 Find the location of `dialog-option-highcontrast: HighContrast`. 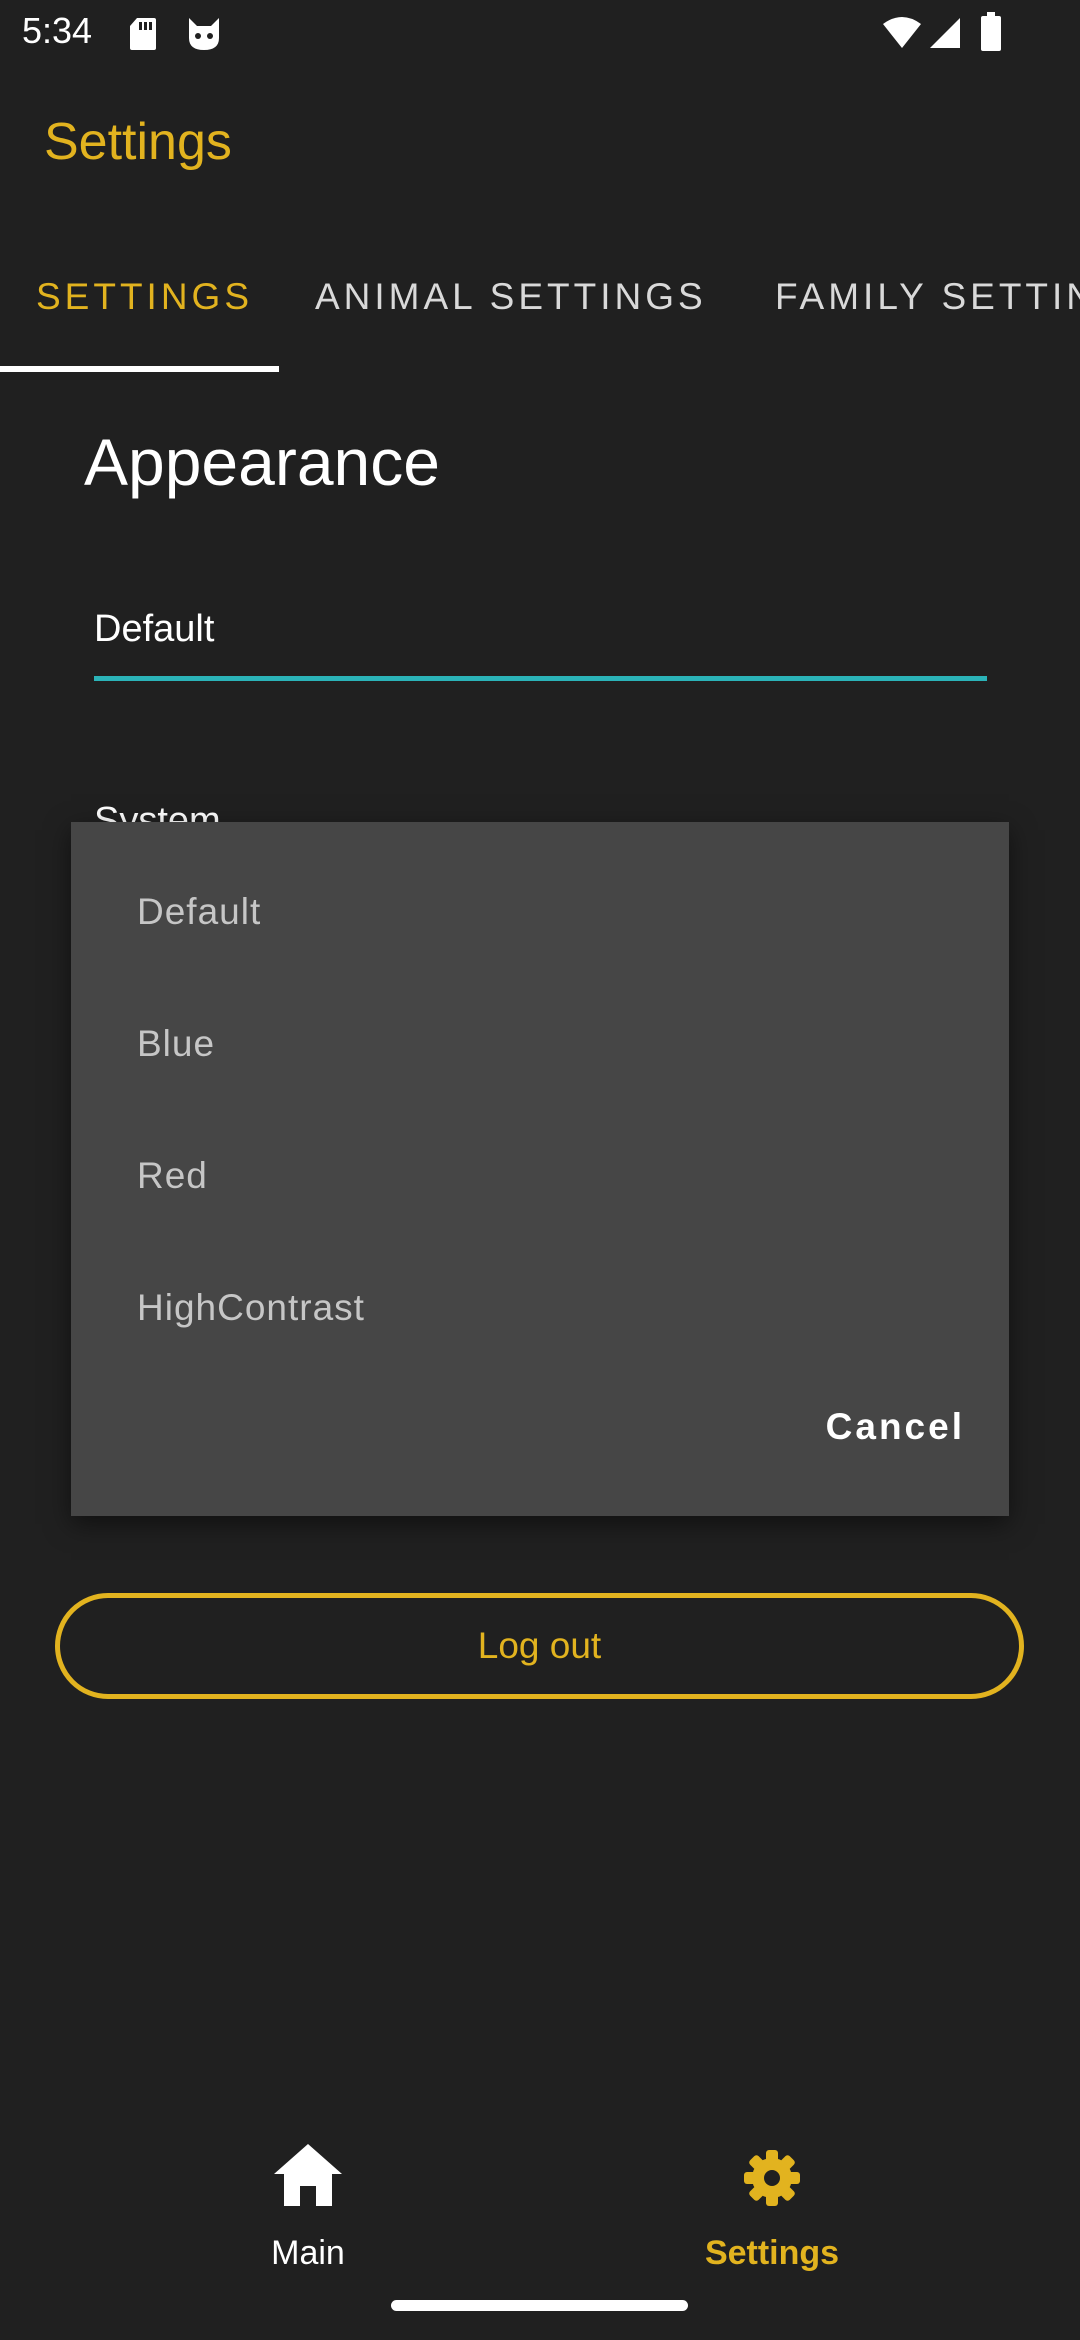

dialog-option-highcontrast: HighContrast is located at coordinates (540, 1308).